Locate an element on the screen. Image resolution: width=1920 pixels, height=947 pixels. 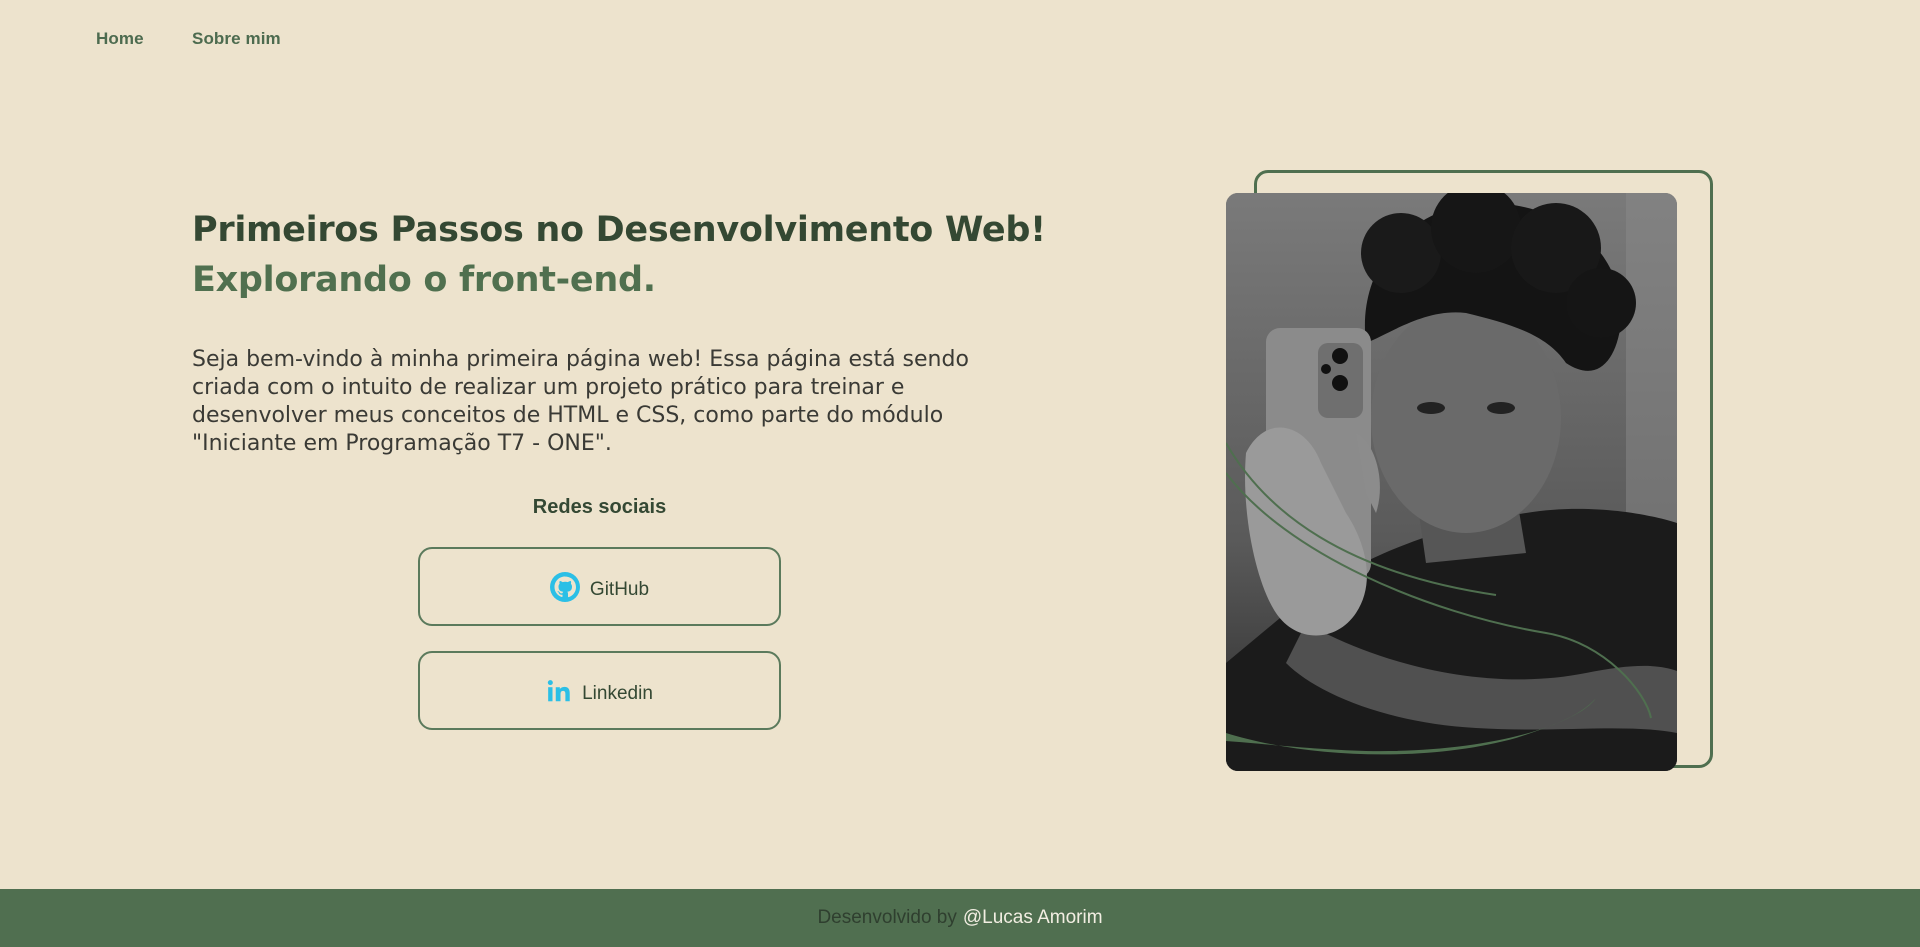
github-button: GitHub is located at coordinates (599, 586).